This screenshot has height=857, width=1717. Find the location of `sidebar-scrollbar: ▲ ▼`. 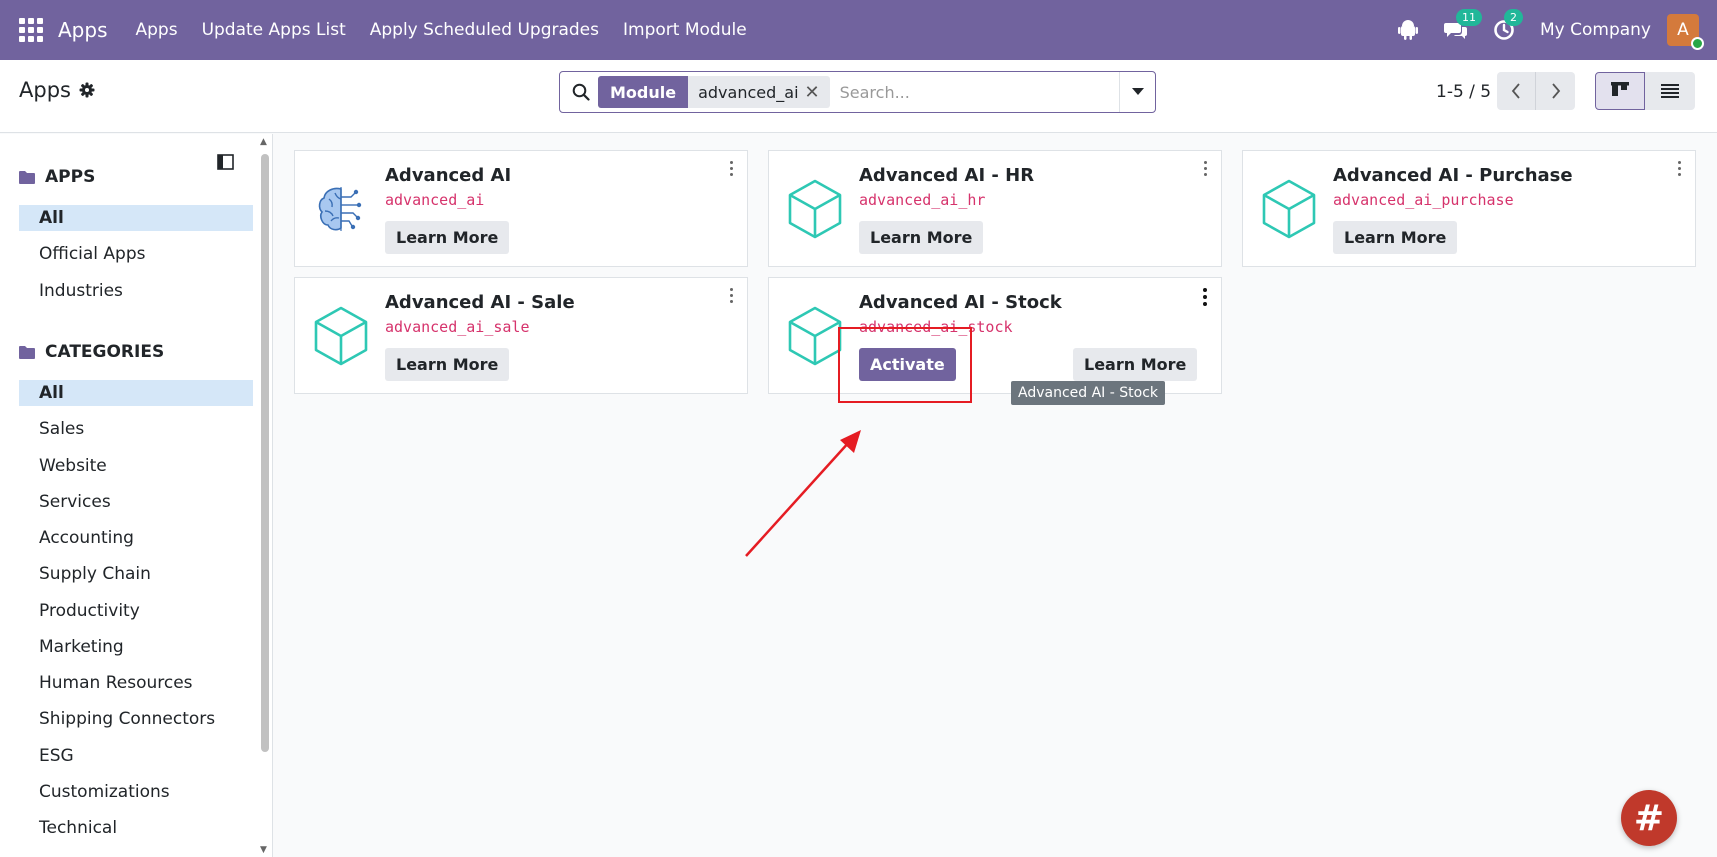

sidebar-scrollbar: ▲ ▼ is located at coordinates (265, 495).